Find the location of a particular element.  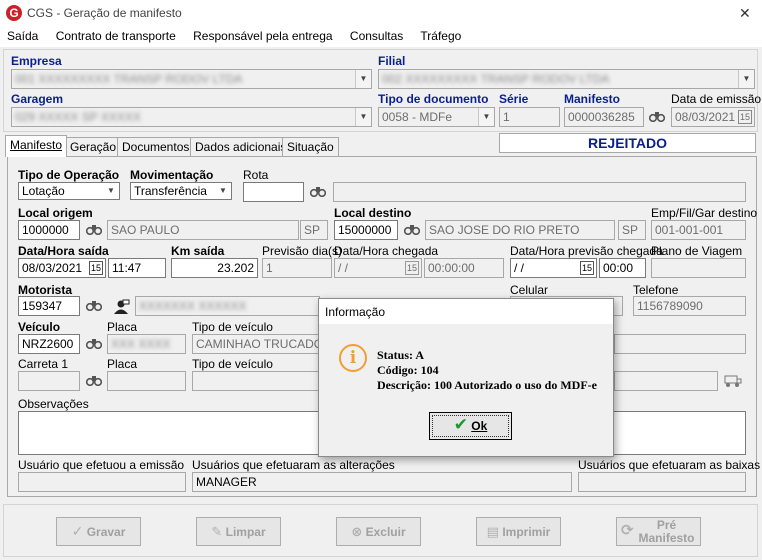

rota-field is located at coordinates (273, 192).